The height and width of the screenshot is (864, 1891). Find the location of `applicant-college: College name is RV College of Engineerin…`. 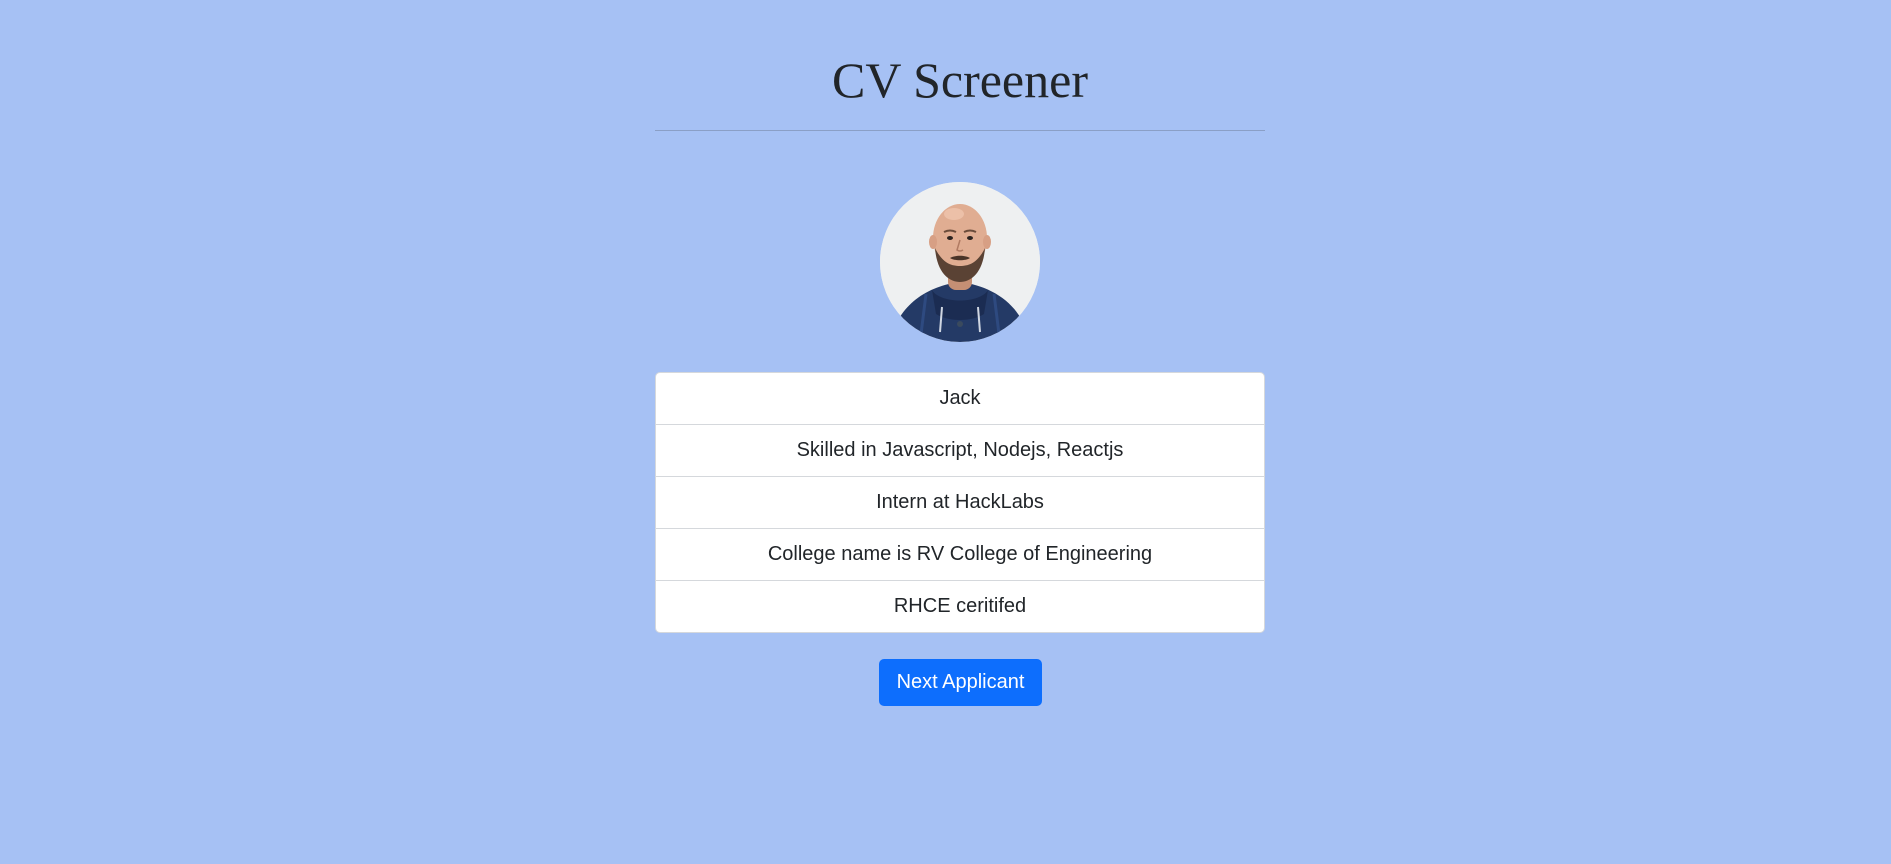

applicant-college: College name is RV College of Engineerin… is located at coordinates (960, 555).